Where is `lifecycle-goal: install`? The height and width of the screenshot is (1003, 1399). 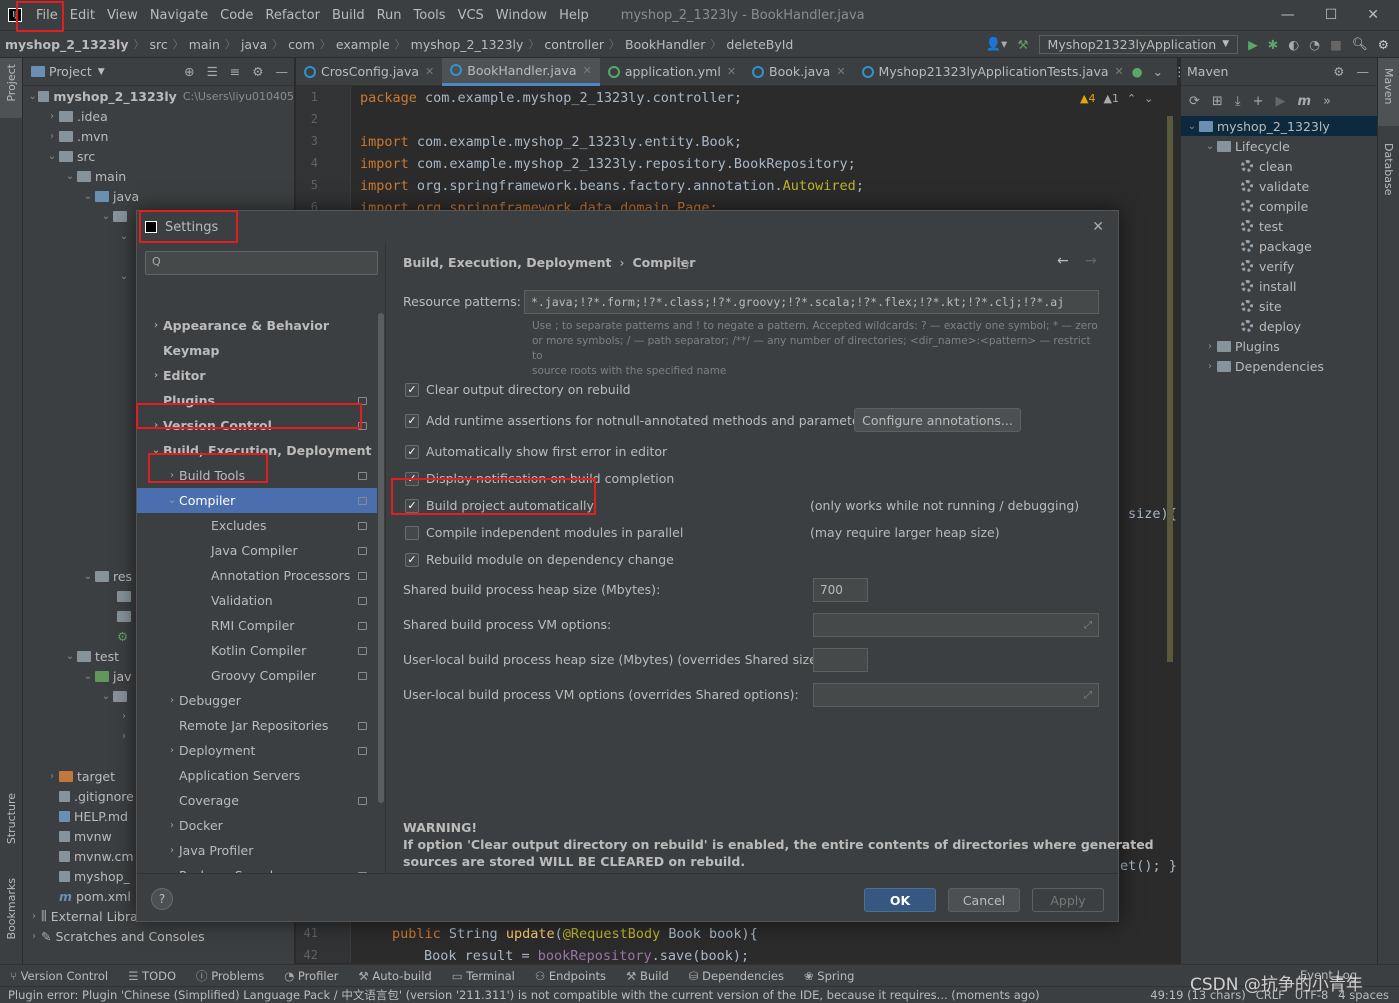
lifecycle-goal: install is located at coordinates (1279, 286).